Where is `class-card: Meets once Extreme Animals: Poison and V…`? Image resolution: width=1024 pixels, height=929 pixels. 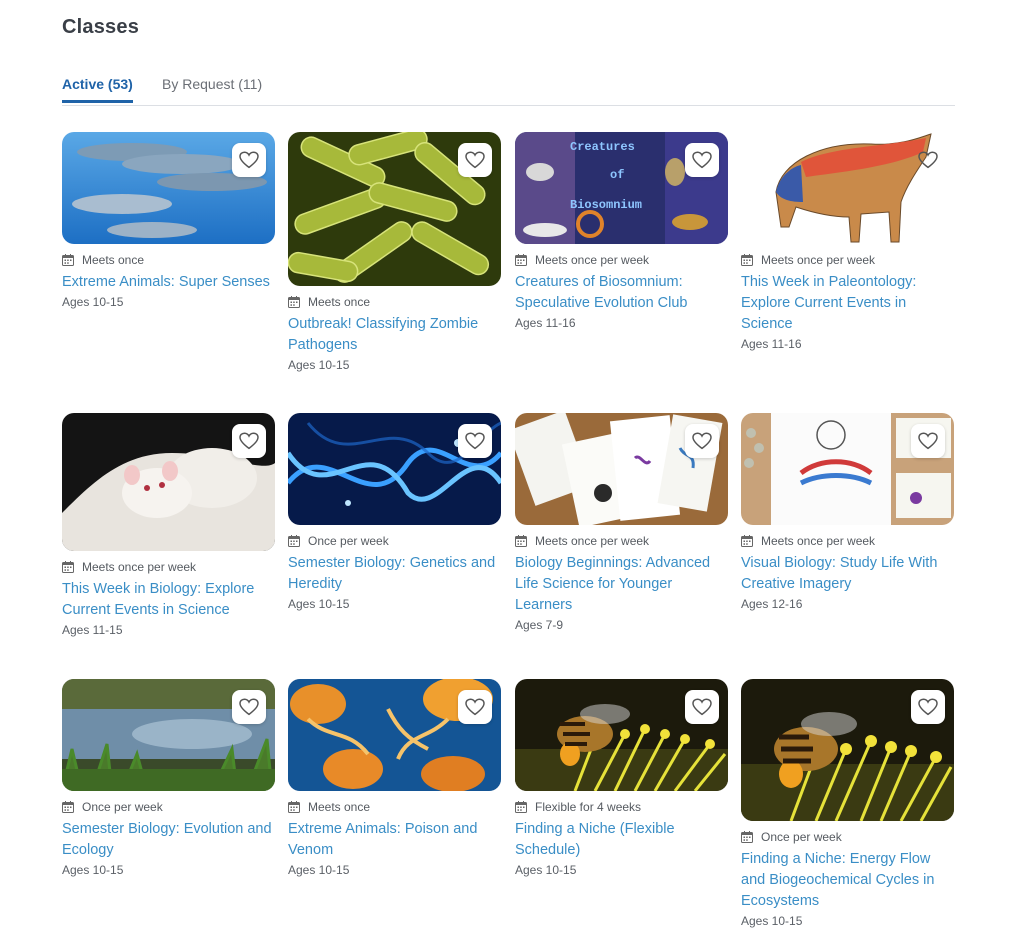 class-card: Meets once Extreme Animals: Poison and V… is located at coordinates (394, 779).